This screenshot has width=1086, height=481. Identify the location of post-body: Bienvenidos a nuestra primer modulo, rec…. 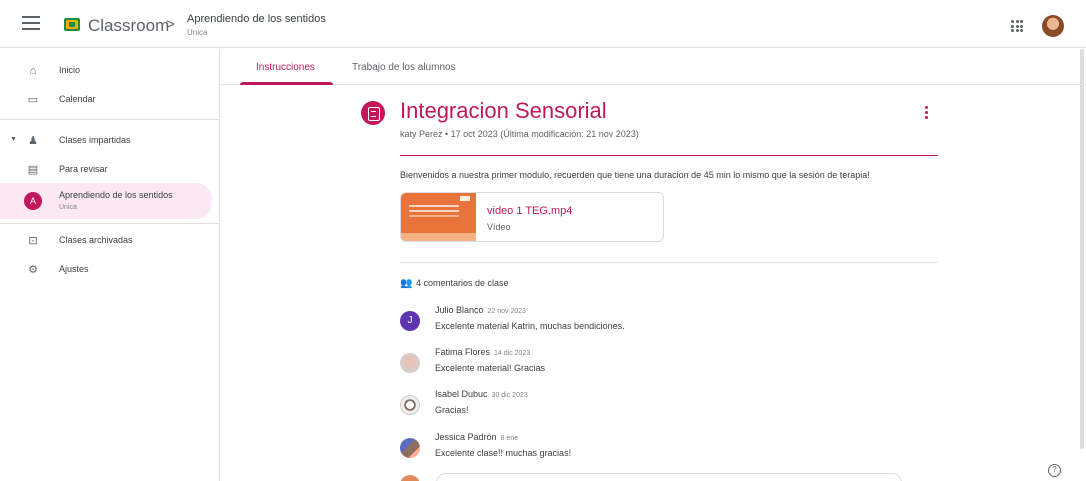
(635, 175).